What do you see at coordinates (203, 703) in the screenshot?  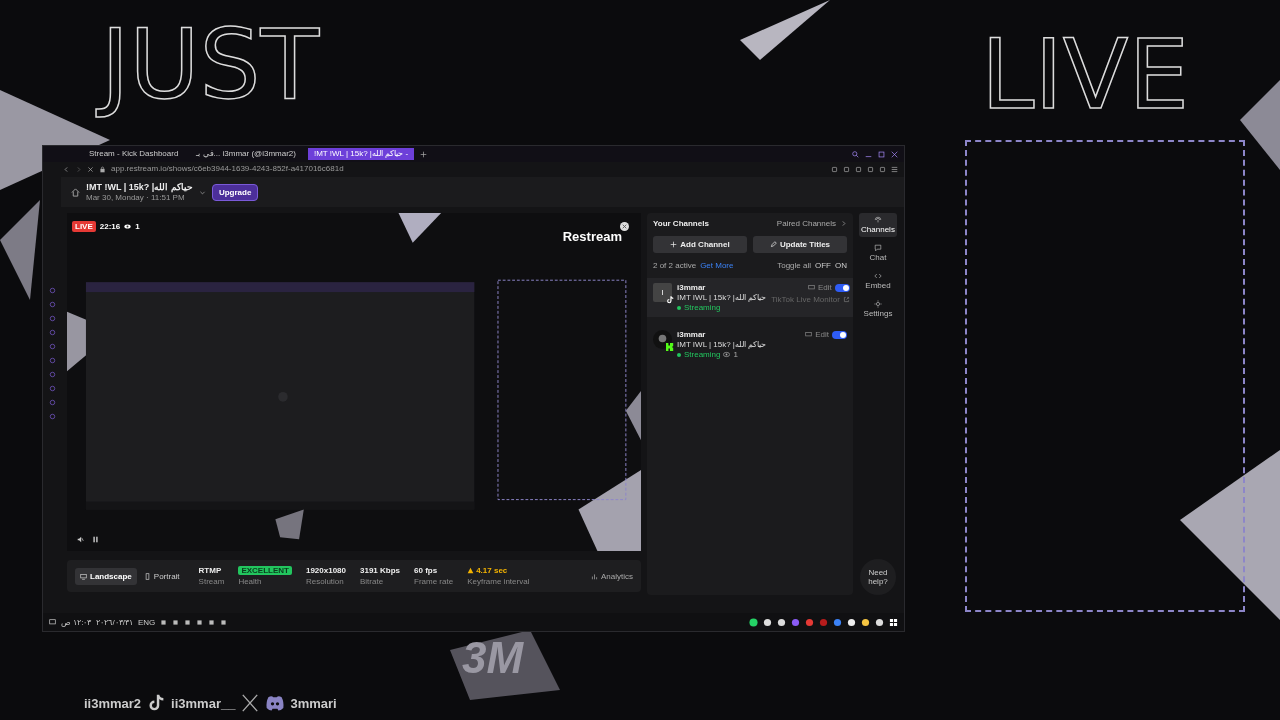 I see `social-handle: ii3mmar__` at bounding box center [203, 703].